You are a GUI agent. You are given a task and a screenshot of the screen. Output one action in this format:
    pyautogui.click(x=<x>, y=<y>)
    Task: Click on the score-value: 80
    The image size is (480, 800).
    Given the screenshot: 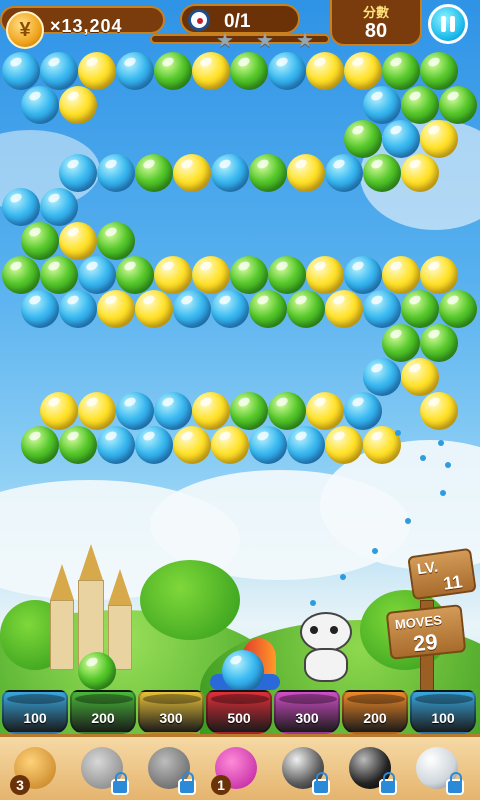 What is the action you would take?
    pyautogui.click(x=376, y=31)
    